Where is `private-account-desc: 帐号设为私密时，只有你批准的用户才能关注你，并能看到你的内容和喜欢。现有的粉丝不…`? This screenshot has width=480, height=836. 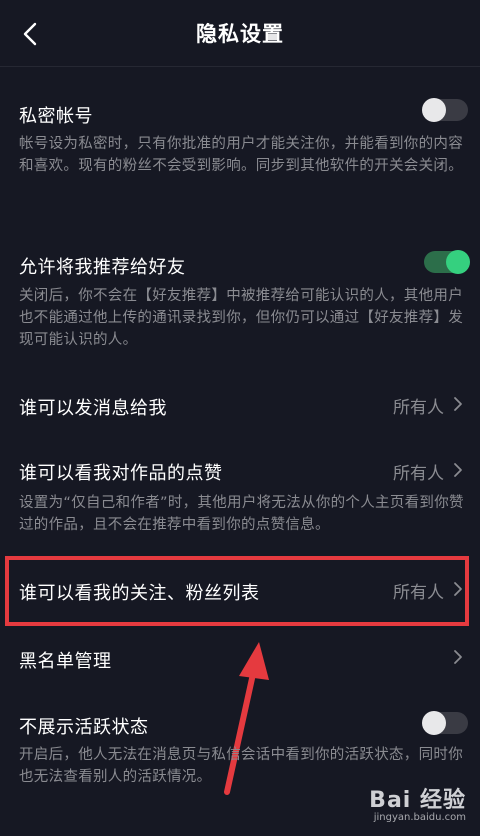
private-account-desc: 帐号设为私密时，只有你批准的用户才能关注你，并能看到你的内容和喜欢。现有的粉丝不… is located at coordinates (241, 155).